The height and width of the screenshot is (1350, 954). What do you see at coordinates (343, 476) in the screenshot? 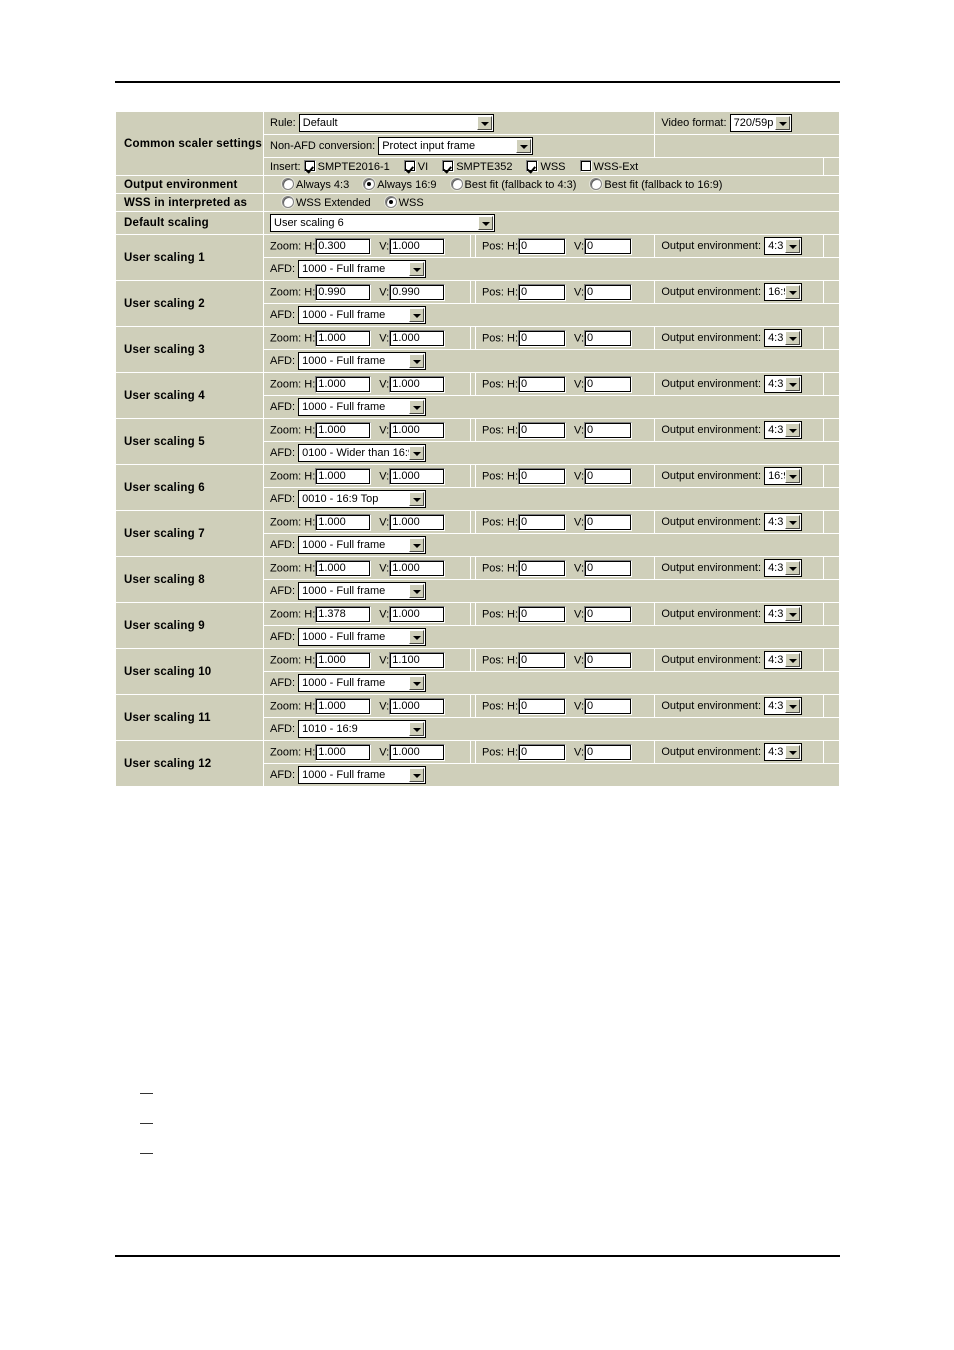
I see `zoom-h-input-6: 1.000` at bounding box center [343, 476].